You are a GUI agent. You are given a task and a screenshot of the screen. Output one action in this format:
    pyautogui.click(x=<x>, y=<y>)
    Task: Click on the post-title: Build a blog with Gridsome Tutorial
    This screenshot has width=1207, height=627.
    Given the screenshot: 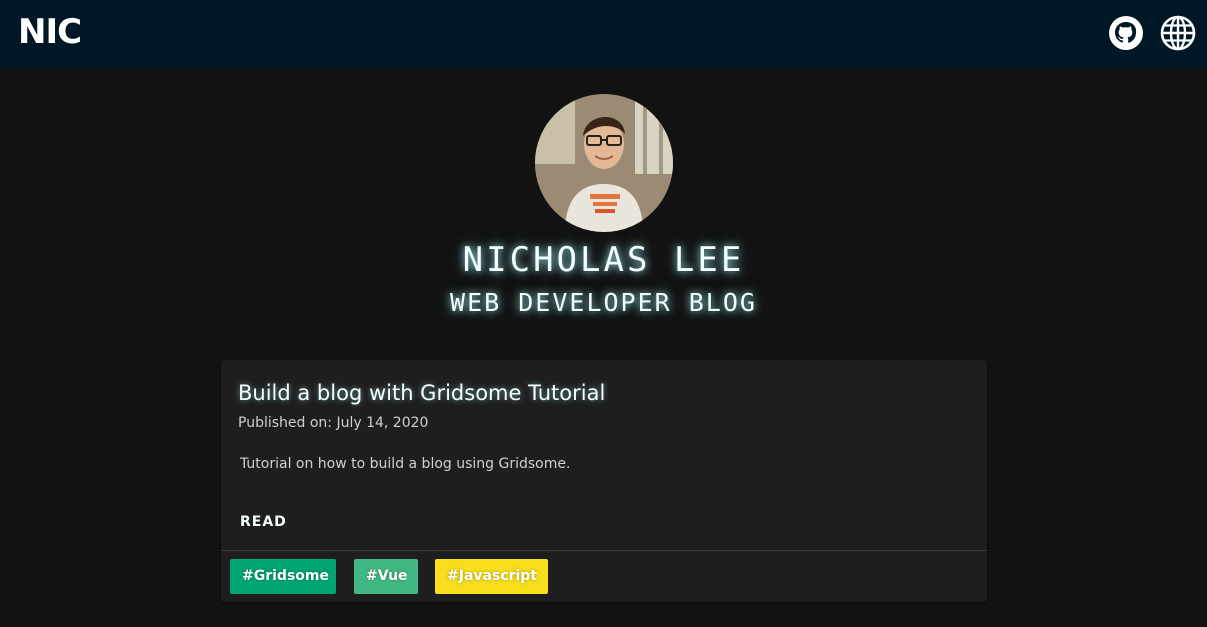 What is the action you would take?
    pyautogui.click(x=421, y=393)
    